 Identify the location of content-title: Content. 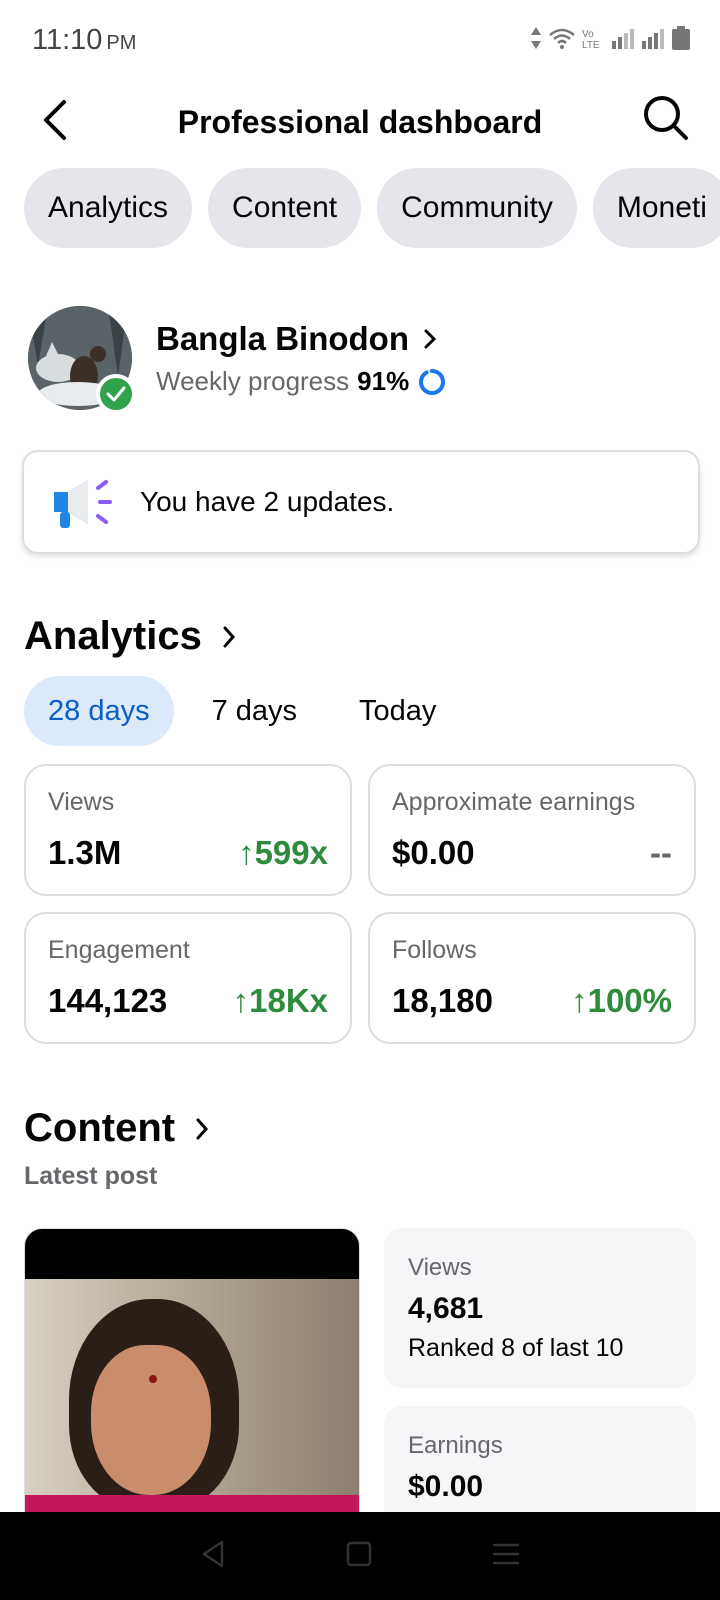
(100, 1128).